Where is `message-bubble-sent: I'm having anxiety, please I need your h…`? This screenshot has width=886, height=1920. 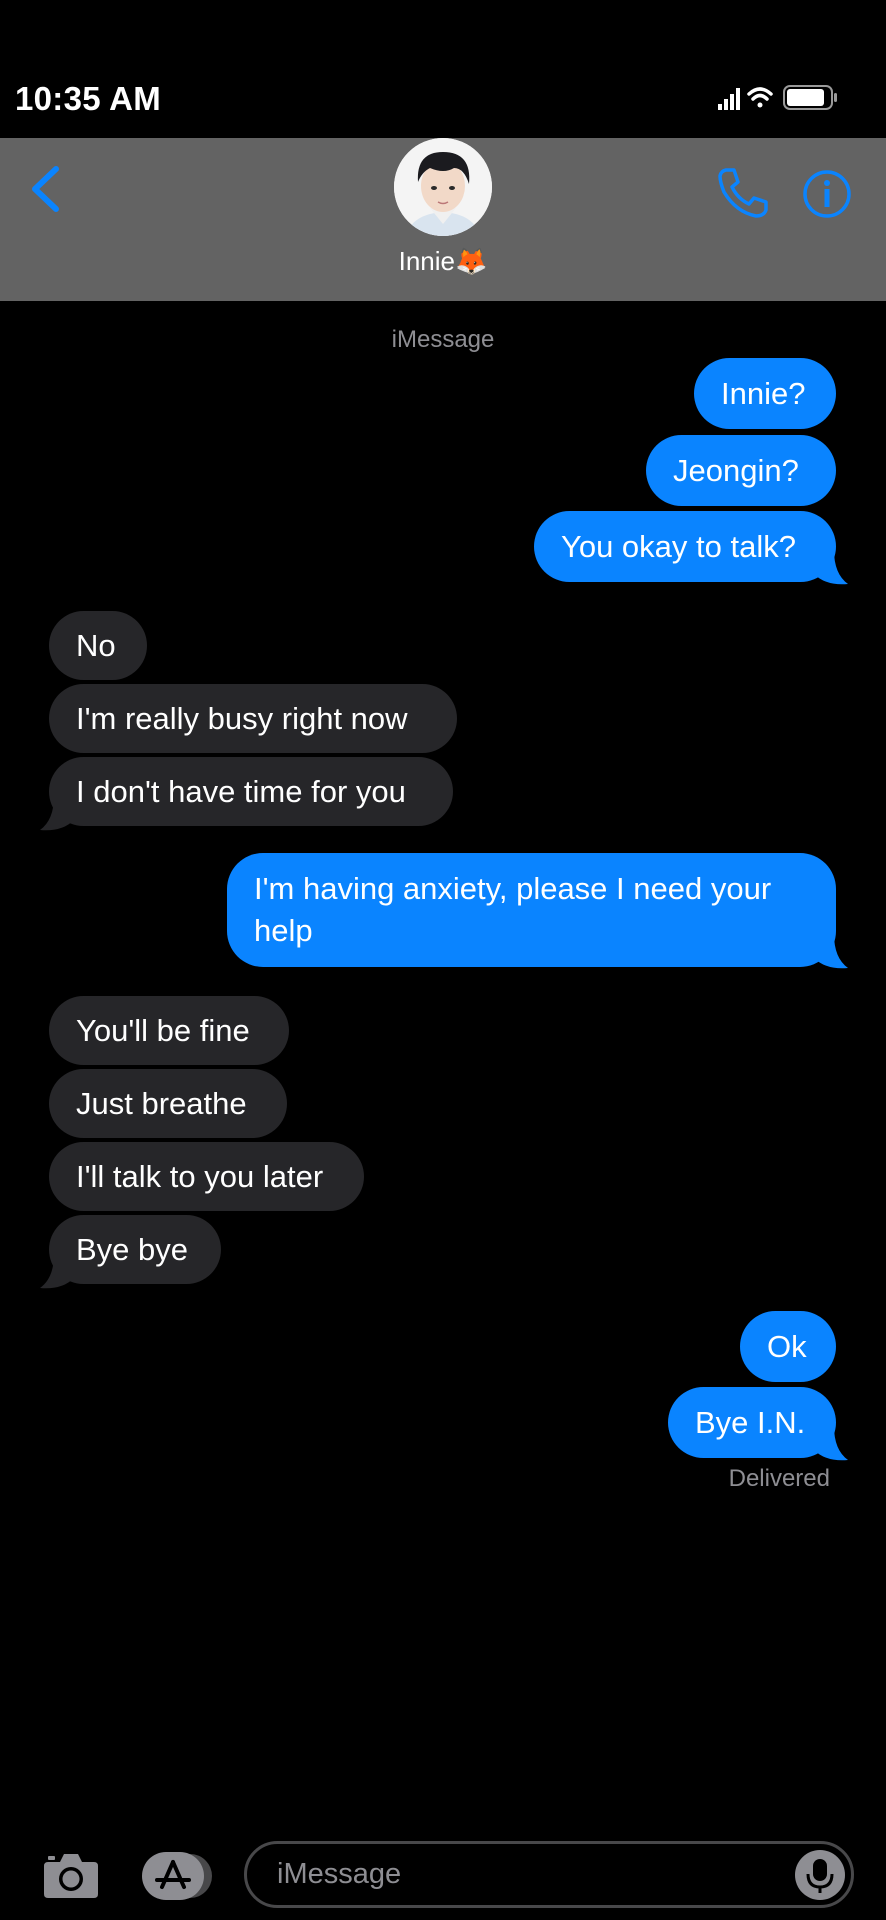 message-bubble-sent: I'm having anxiety, please I need your h… is located at coordinates (531, 910).